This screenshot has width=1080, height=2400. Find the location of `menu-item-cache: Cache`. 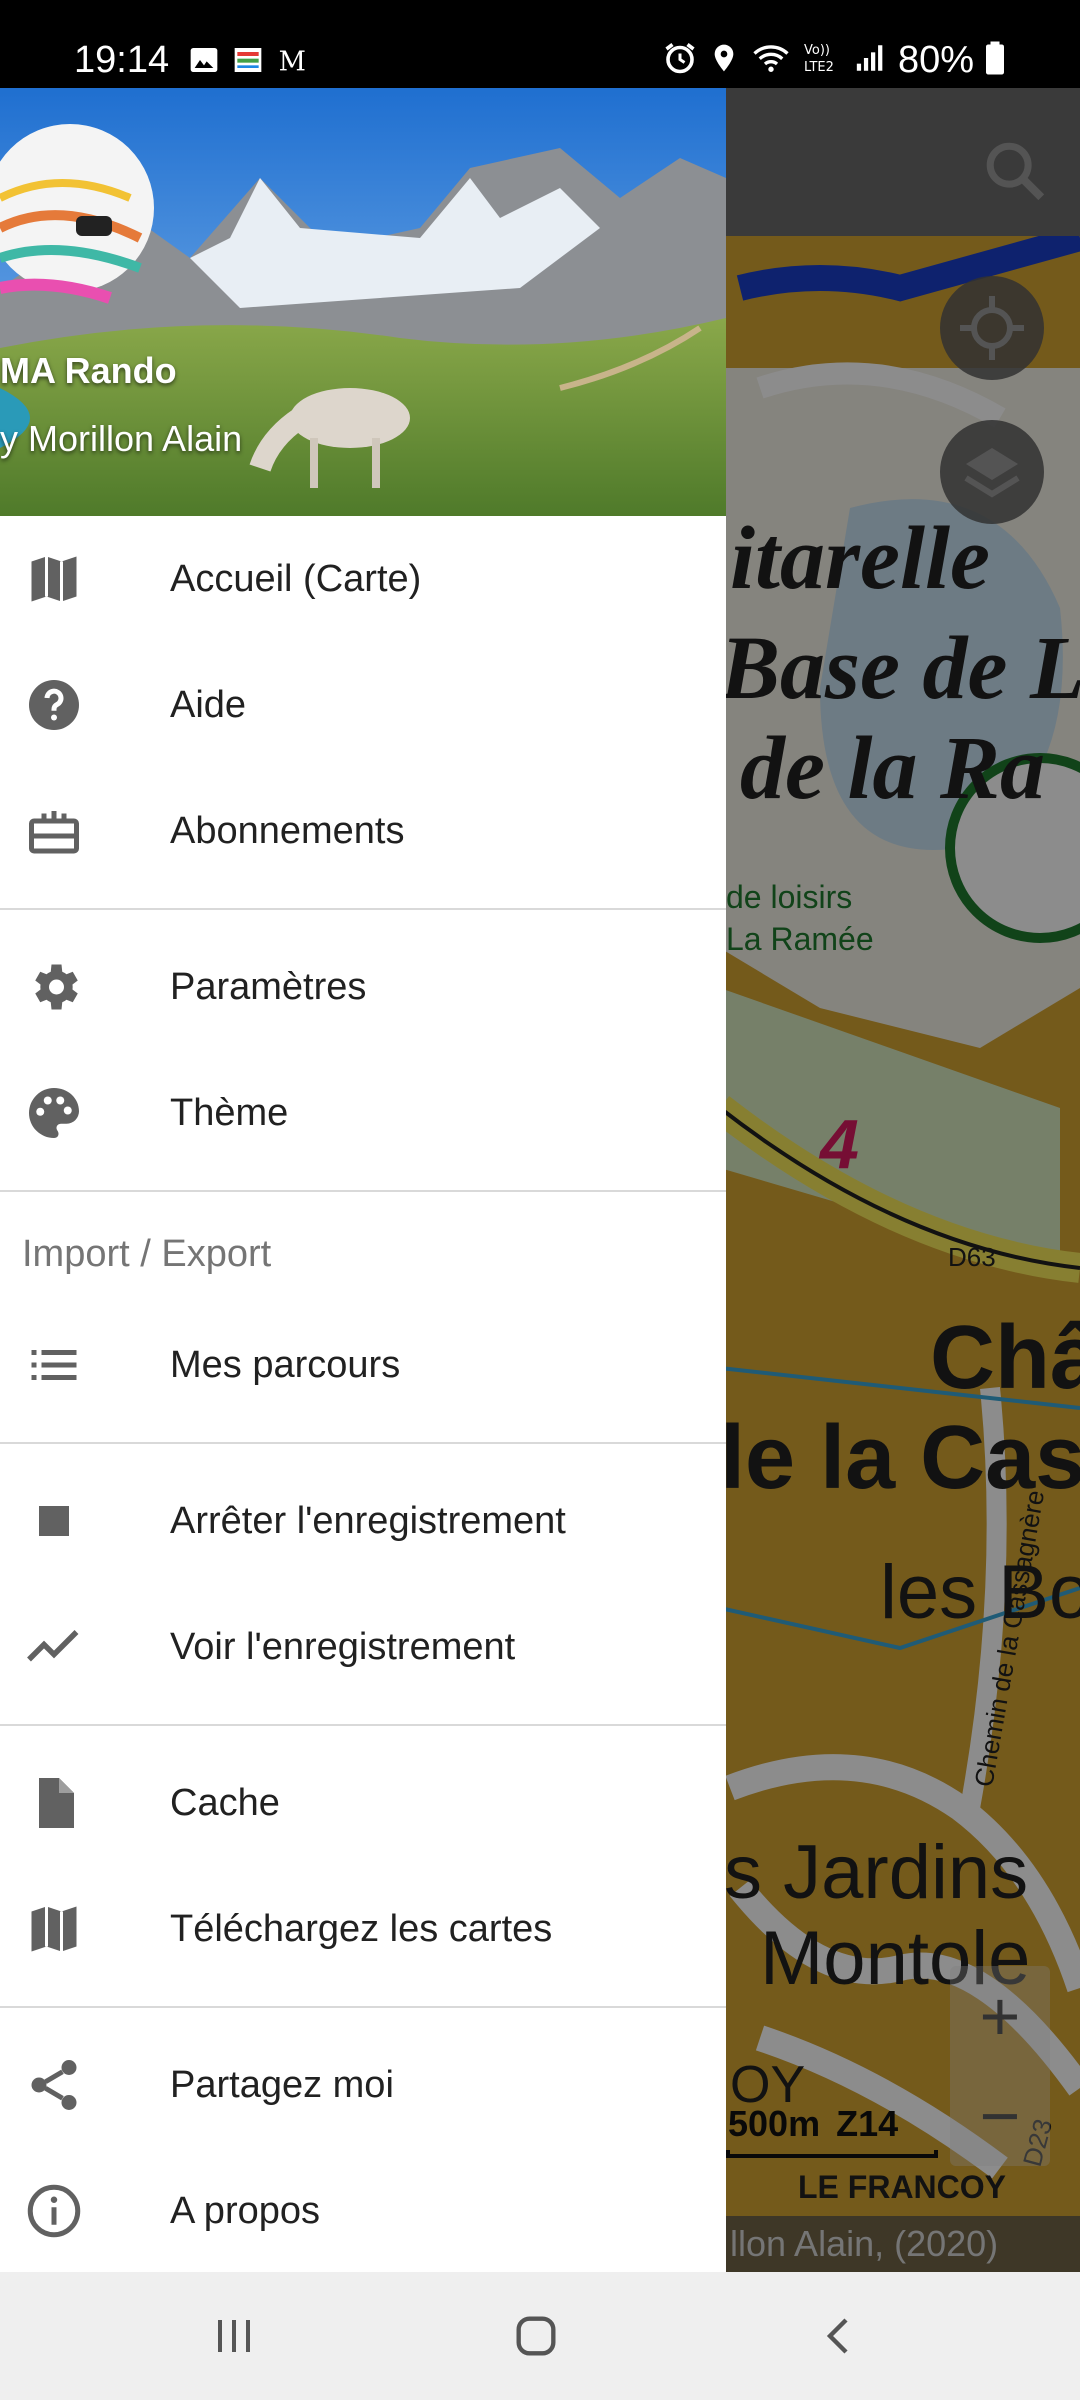

menu-item-cache: Cache is located at coordinates (363, 1803).